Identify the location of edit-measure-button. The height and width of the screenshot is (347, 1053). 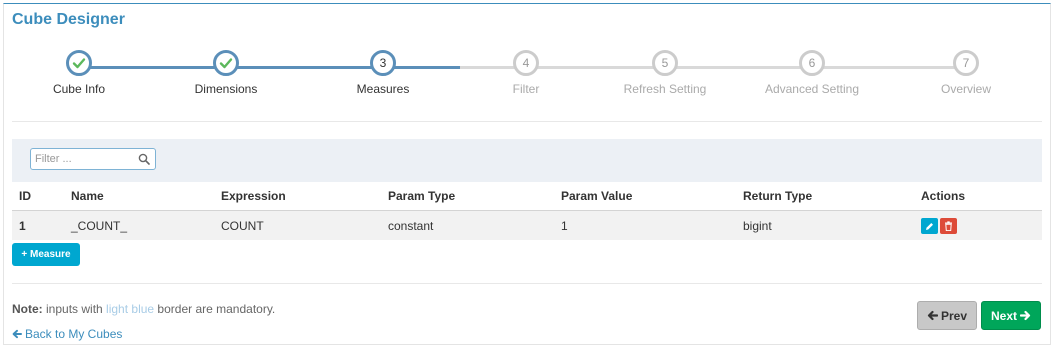
(929, 225).